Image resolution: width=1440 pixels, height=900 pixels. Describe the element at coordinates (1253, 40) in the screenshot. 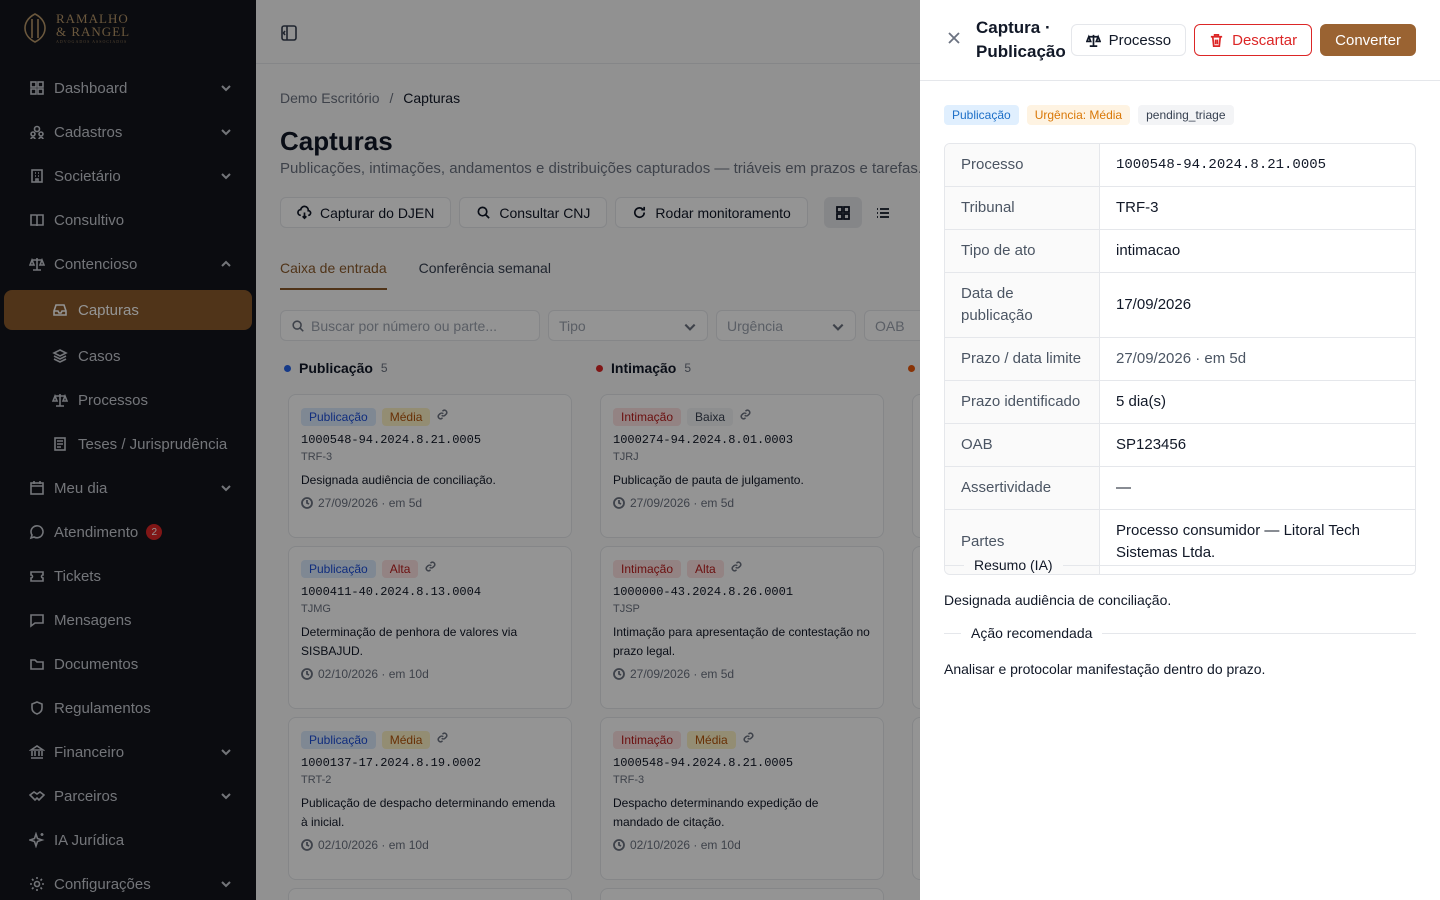

I see `descartar-button: Descartar` at that location.